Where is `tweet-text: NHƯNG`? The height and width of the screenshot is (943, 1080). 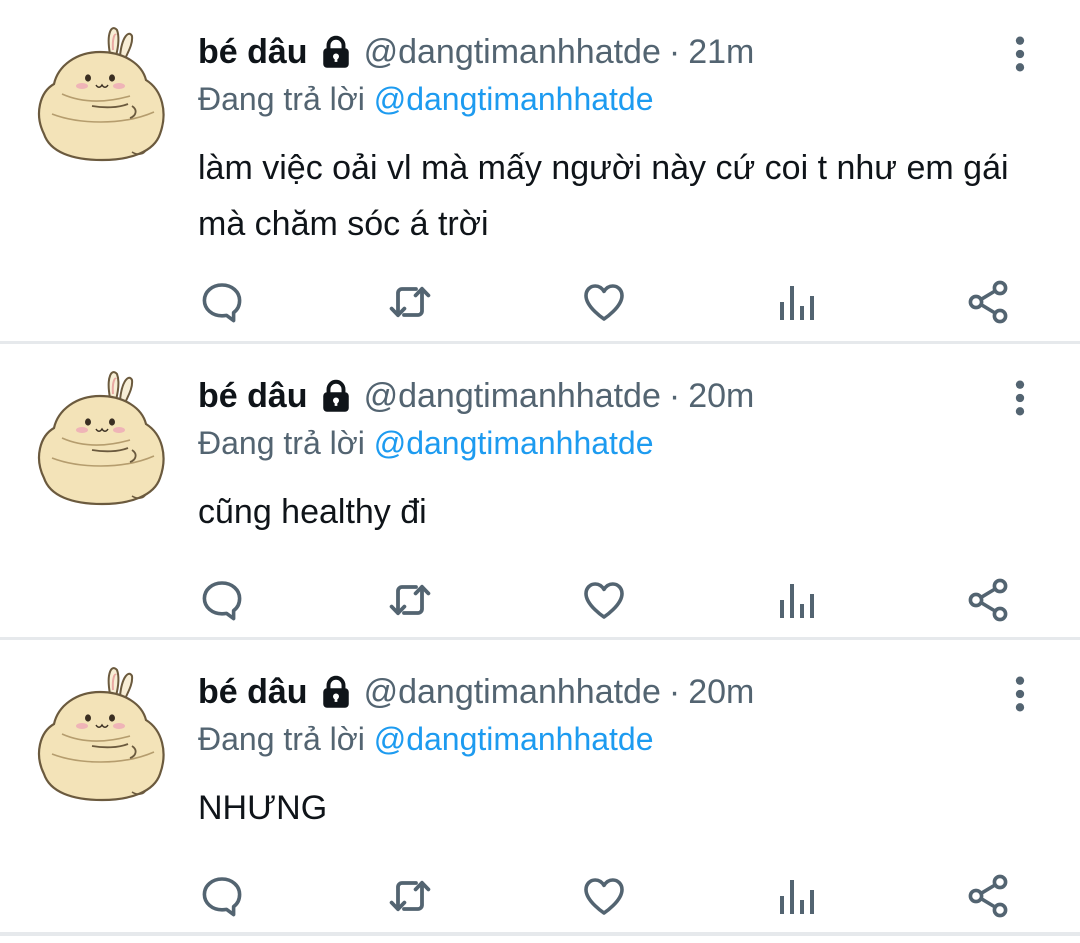 tweet-text: NHƯNG is located at coordinates (263, 808).